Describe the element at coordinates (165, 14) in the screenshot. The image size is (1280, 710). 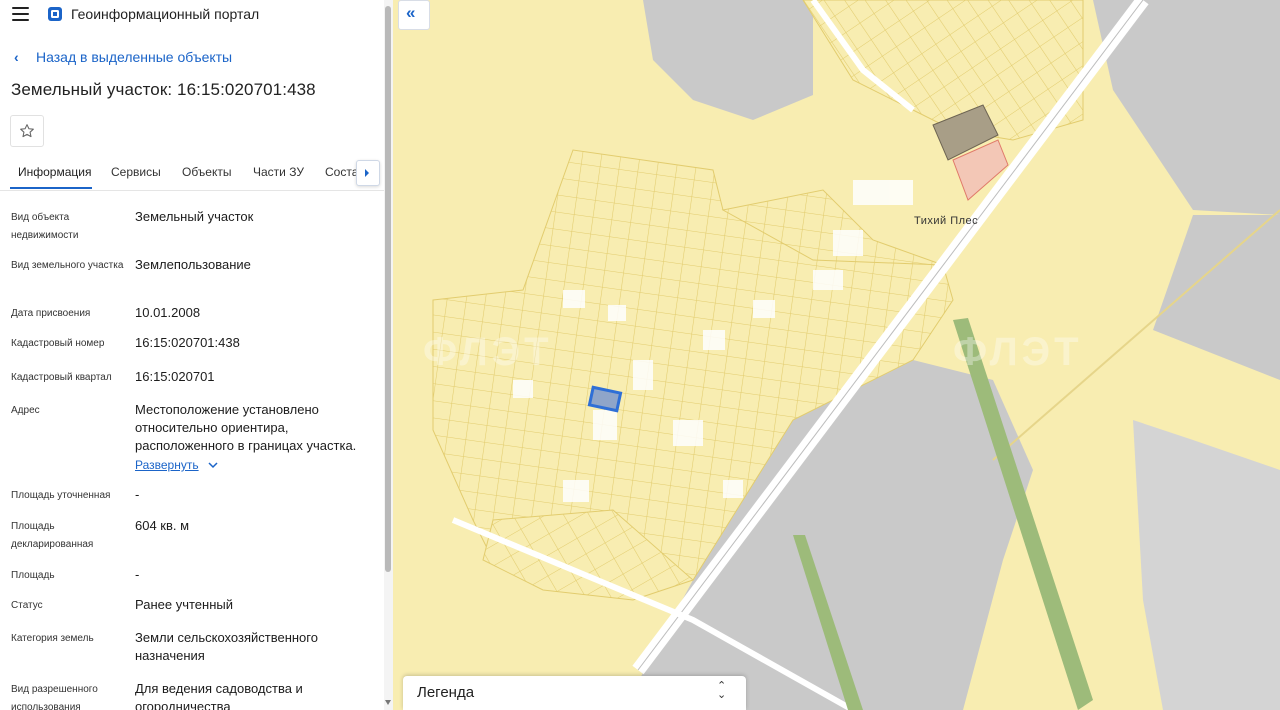
I see `portal-title: Геоинформационный портал` at that location.